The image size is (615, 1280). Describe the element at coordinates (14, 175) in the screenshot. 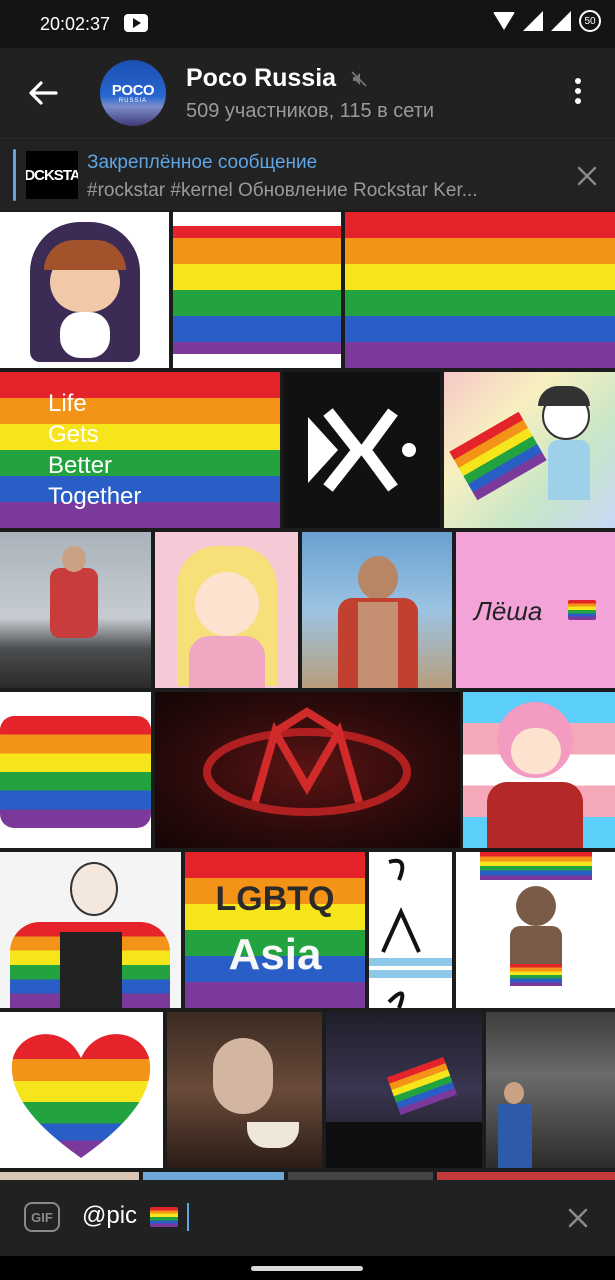

I see `pinned-accent-bar` at that location.